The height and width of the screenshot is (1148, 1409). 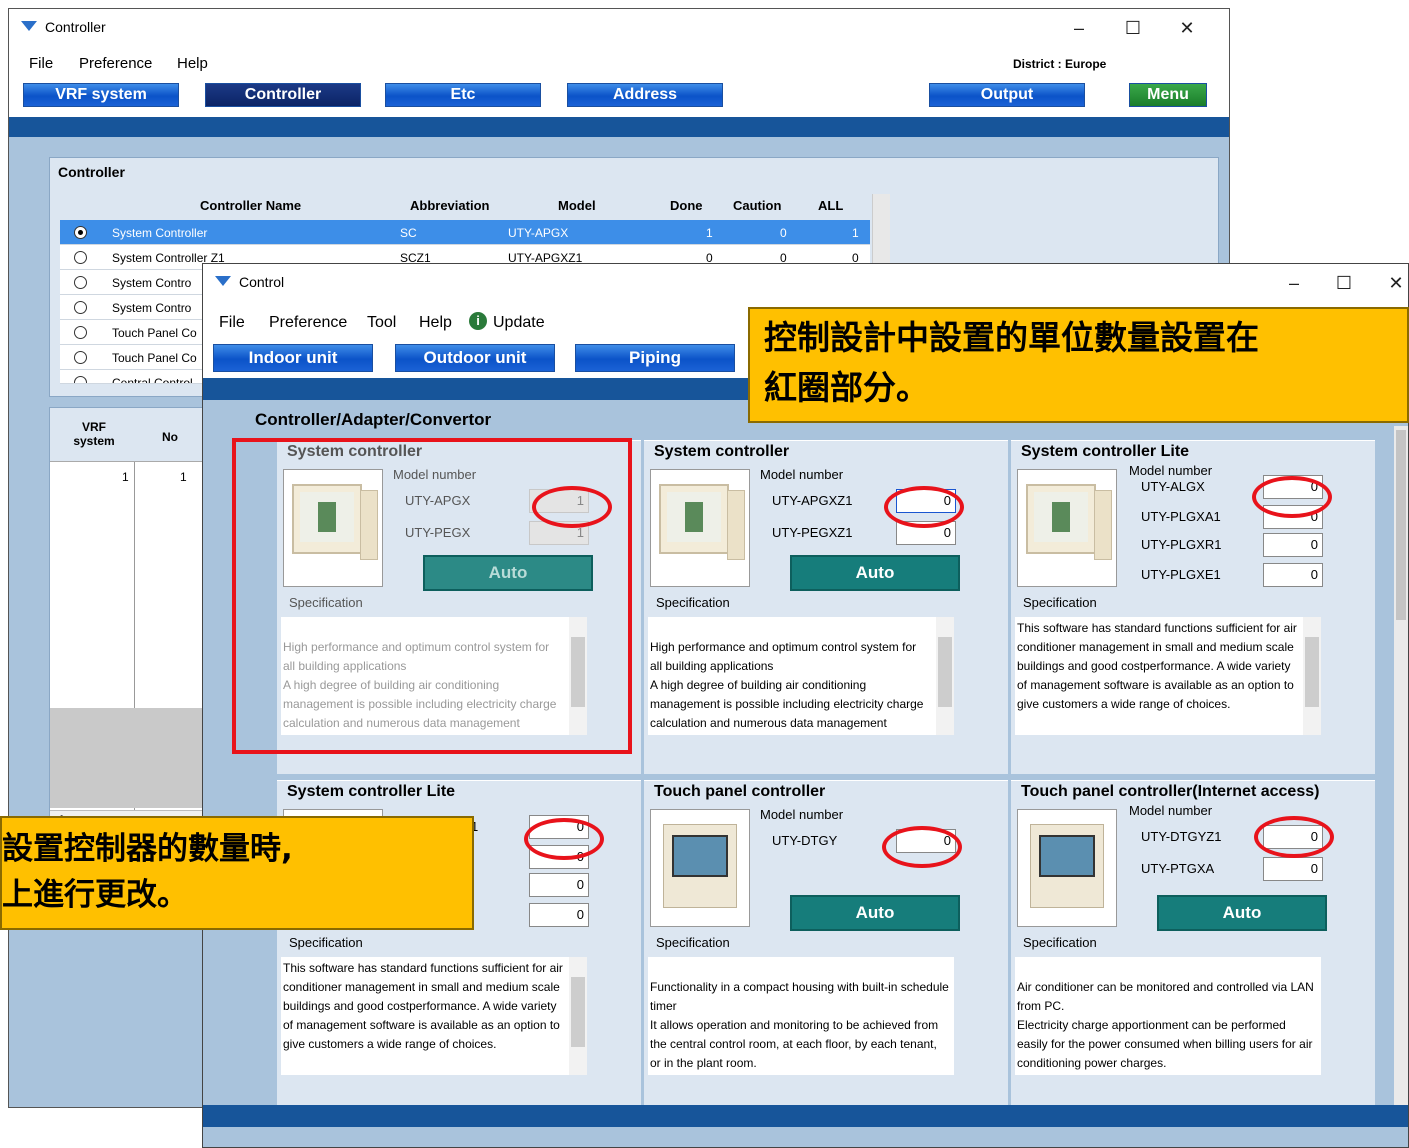 I want to click on row-model: UTY-APGX, so click(x=538, y=233).